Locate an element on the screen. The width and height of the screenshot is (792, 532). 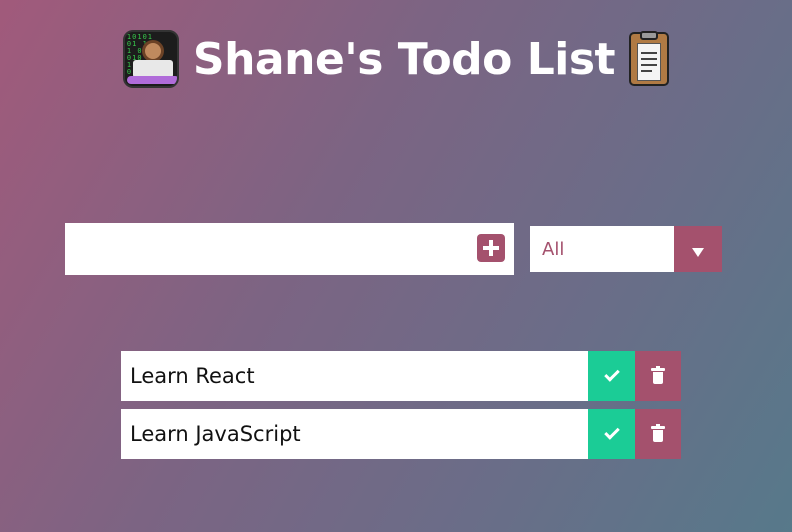
todo-item: Learn JavaScript is located at coordinates (401, 434).